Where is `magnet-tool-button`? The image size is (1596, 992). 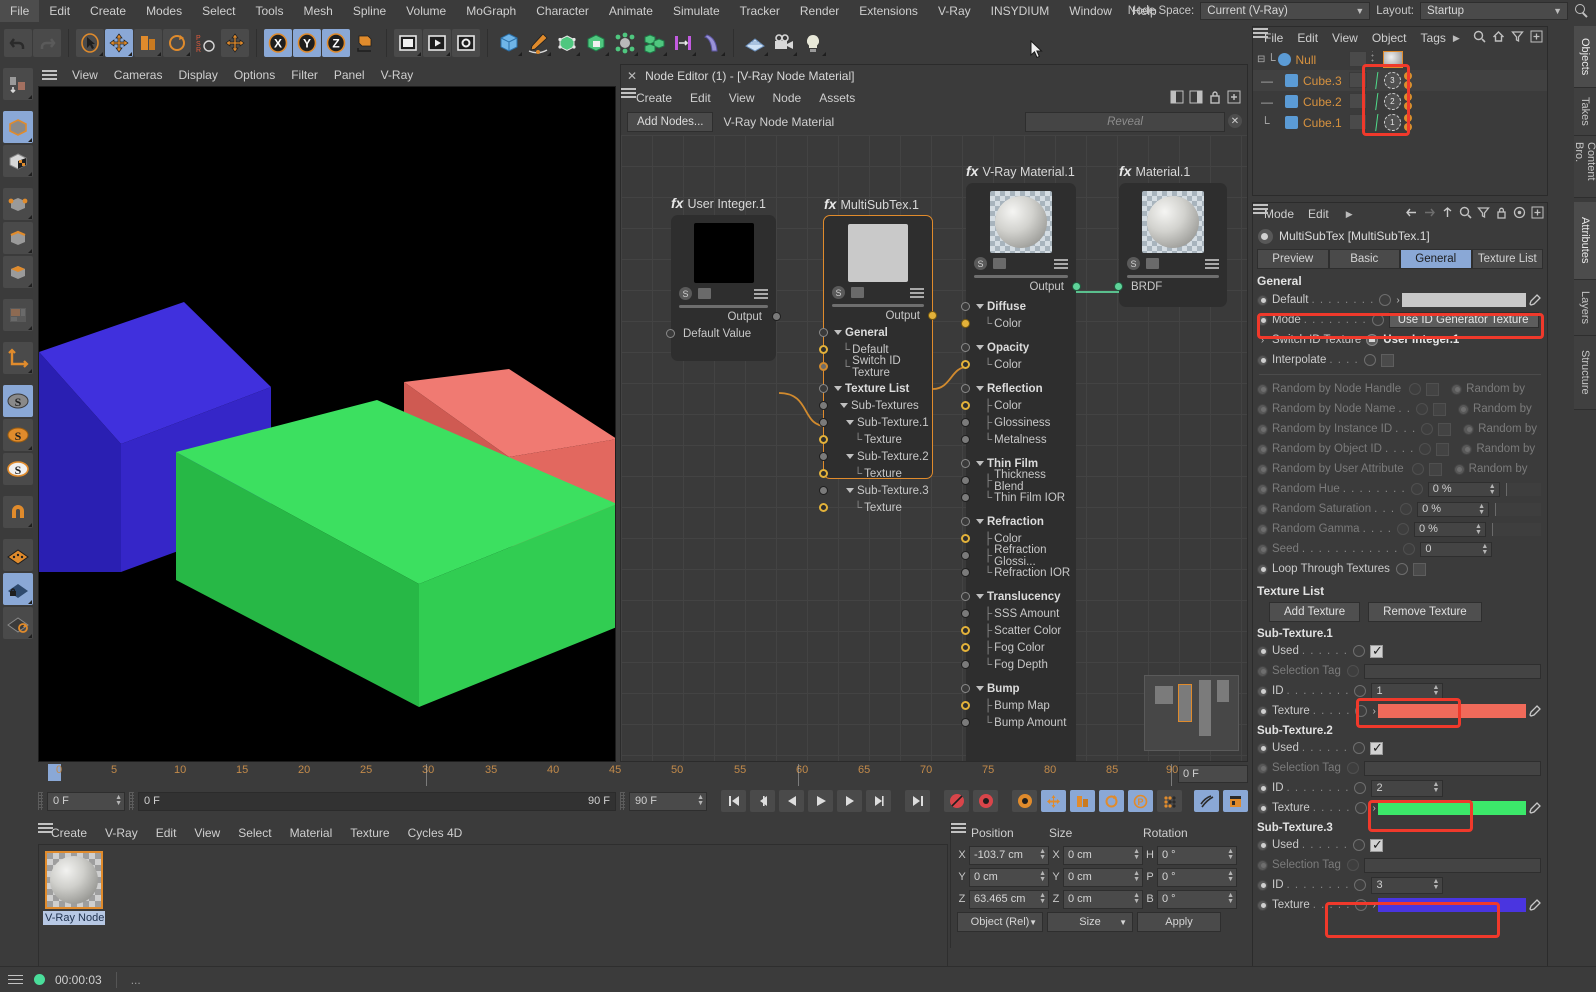 magnet-tool-button is located at coordinates (18, 512).